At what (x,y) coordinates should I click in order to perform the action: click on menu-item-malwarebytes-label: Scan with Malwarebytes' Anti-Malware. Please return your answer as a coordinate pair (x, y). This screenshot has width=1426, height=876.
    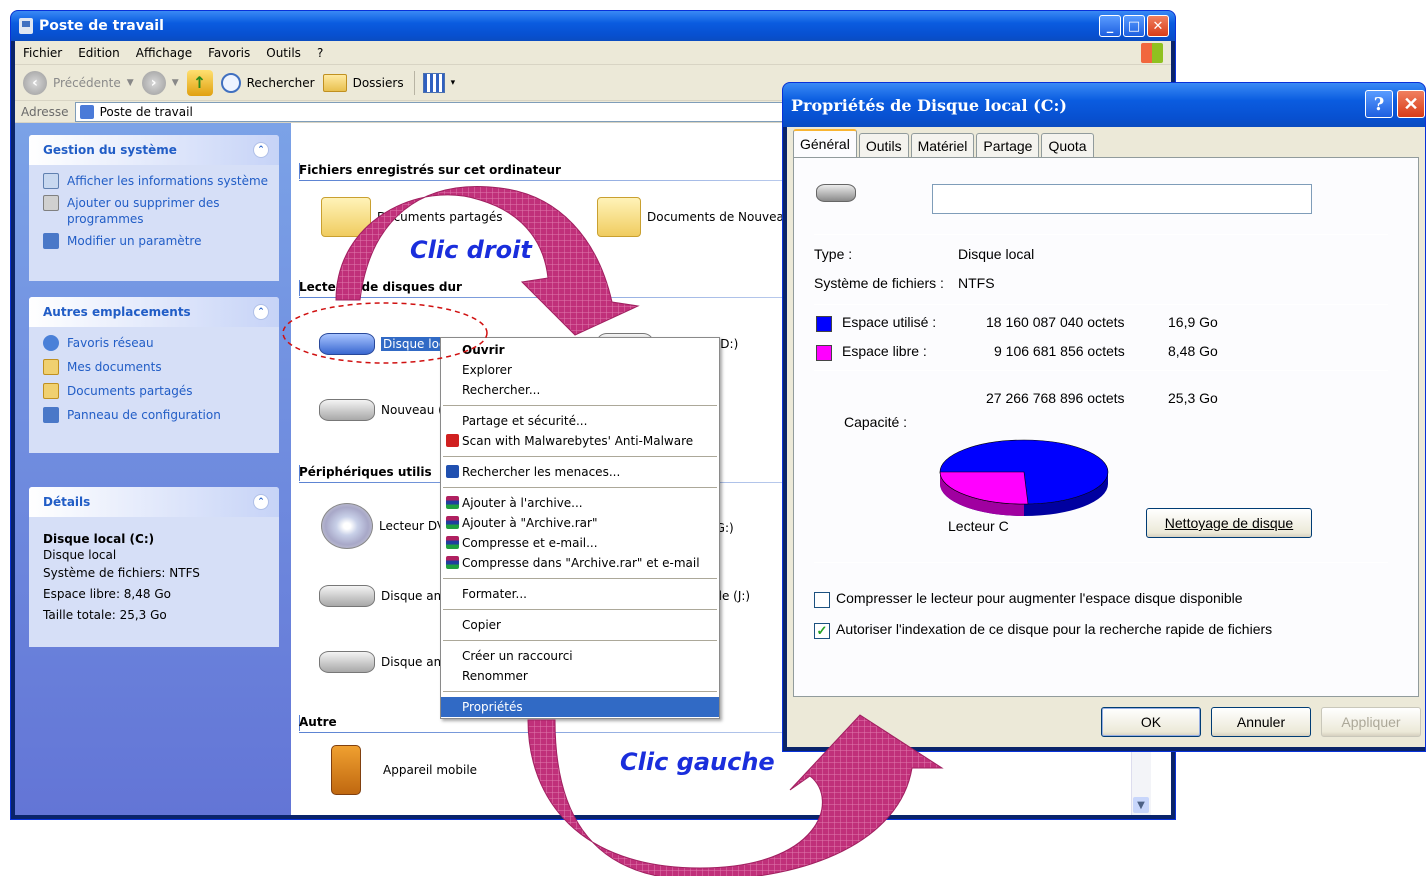
    Looking at the image, I should click on (578, 441).